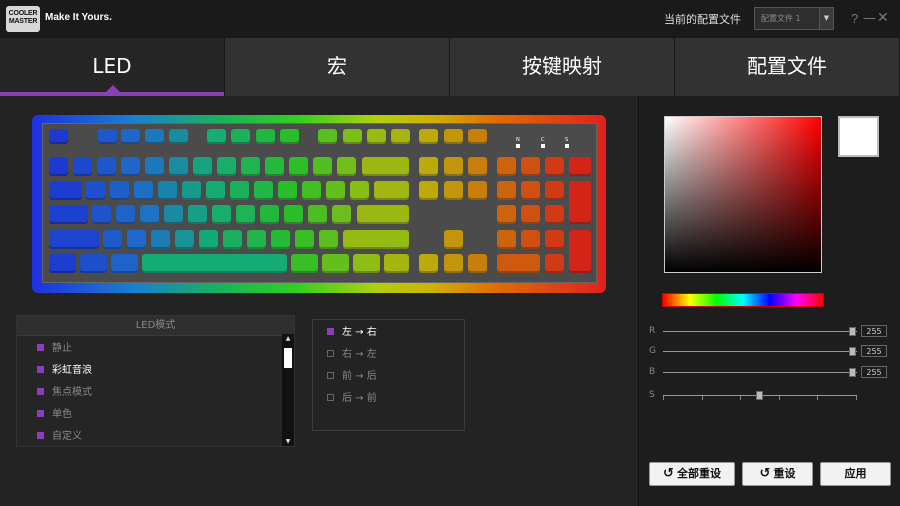 This screenshot has width=900, height=506. I want to click on led-mode-scrollbar: ▲ ▼, so click(288, 390).